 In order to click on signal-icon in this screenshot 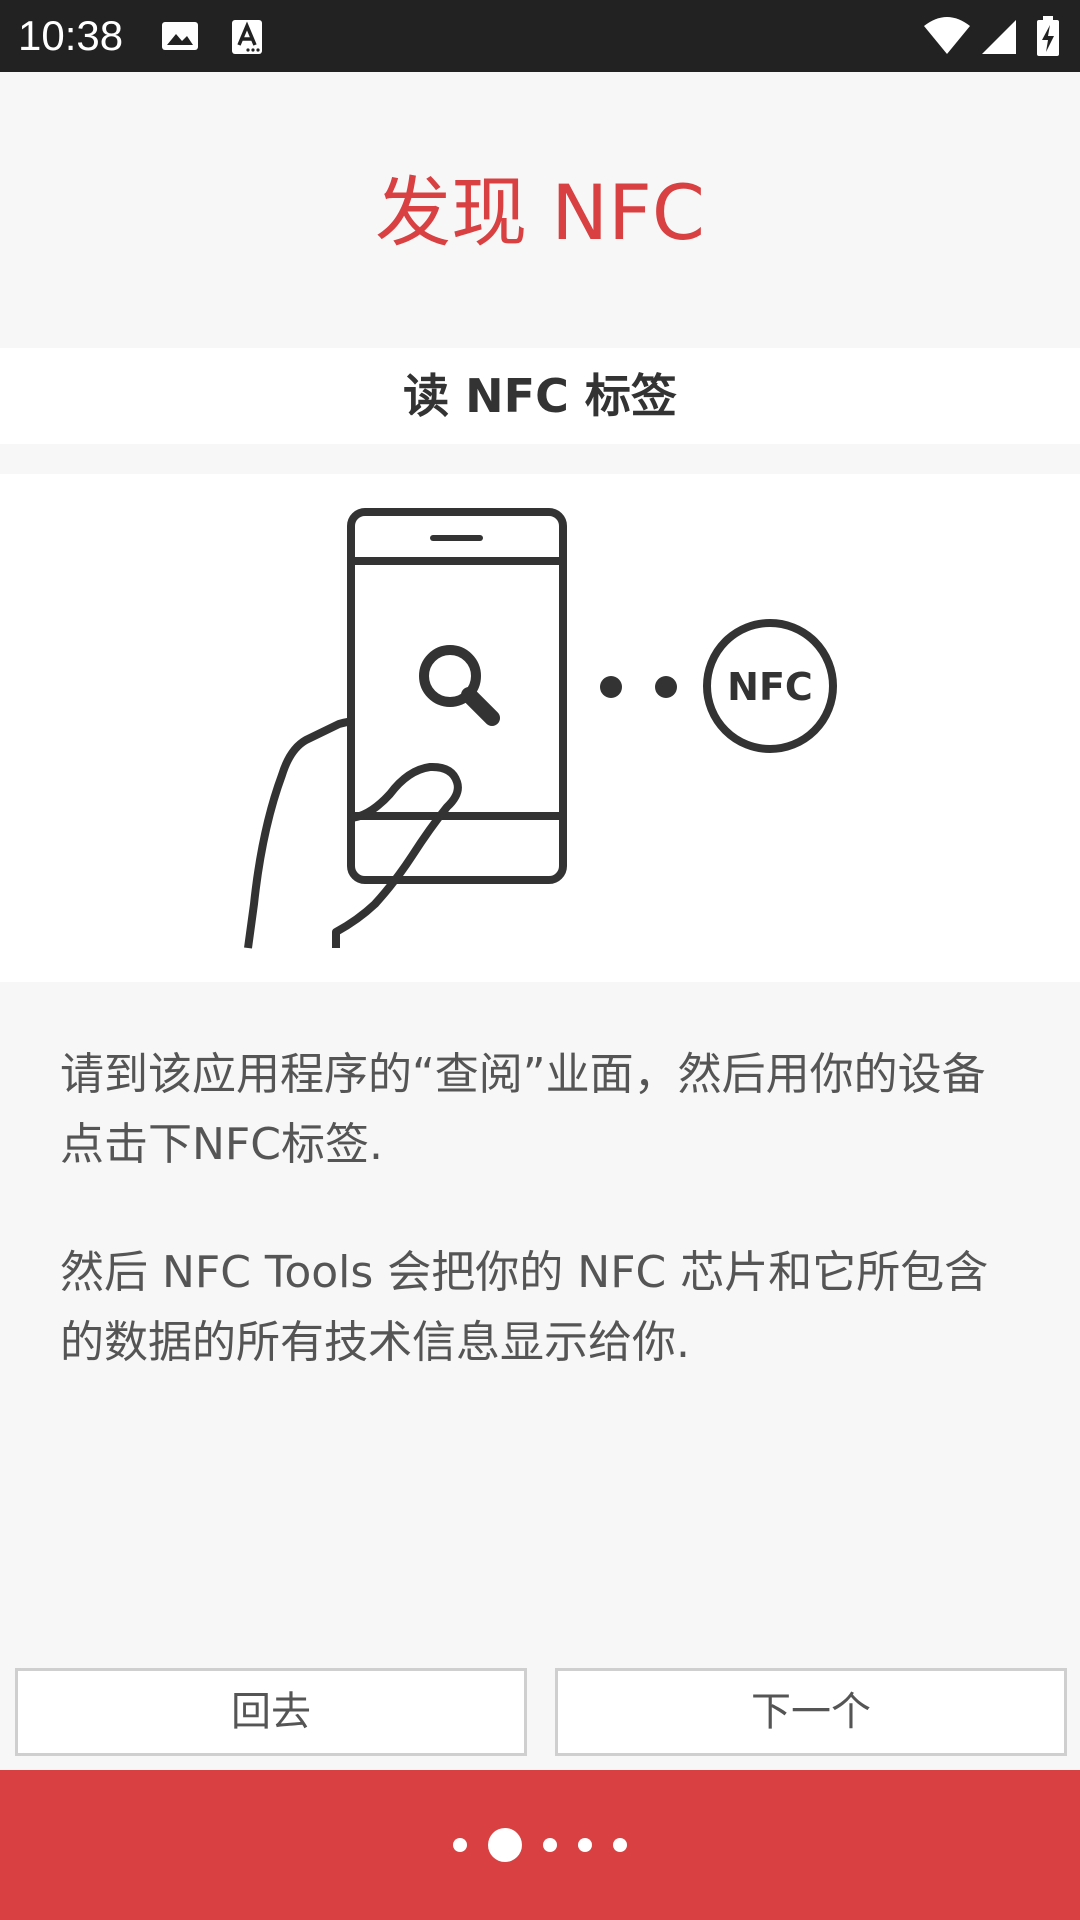, I will do `click(999, 37)`.